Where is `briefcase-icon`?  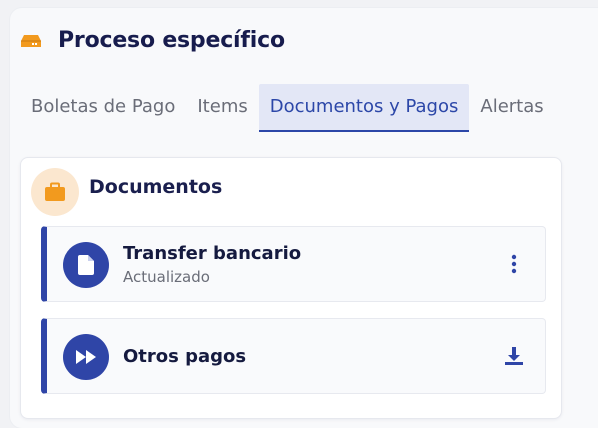
briefcase-icon is located at coordinates (55, 192).